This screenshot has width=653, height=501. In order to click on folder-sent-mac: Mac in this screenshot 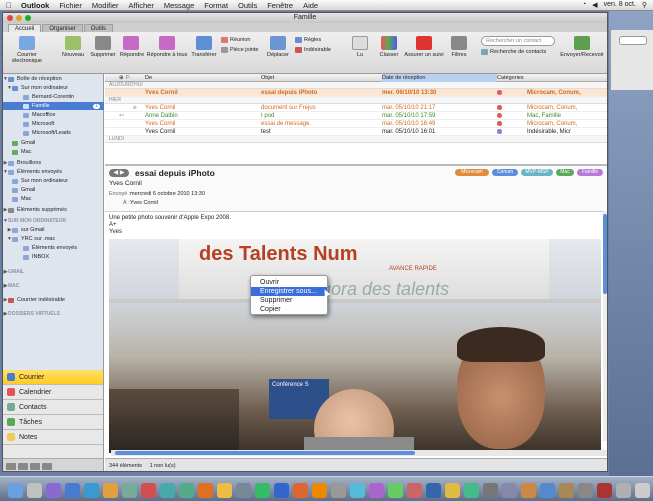, I will do `click(53, 199)`.